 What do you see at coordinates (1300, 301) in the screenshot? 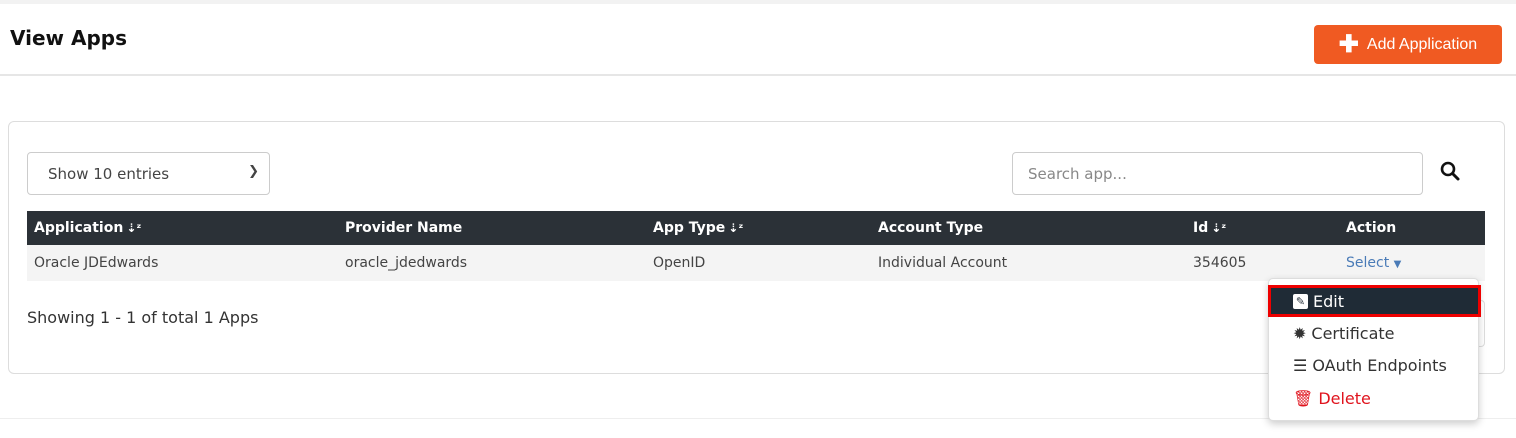
I see `edit-icon: ✎` at bounding box center [1300, 301].